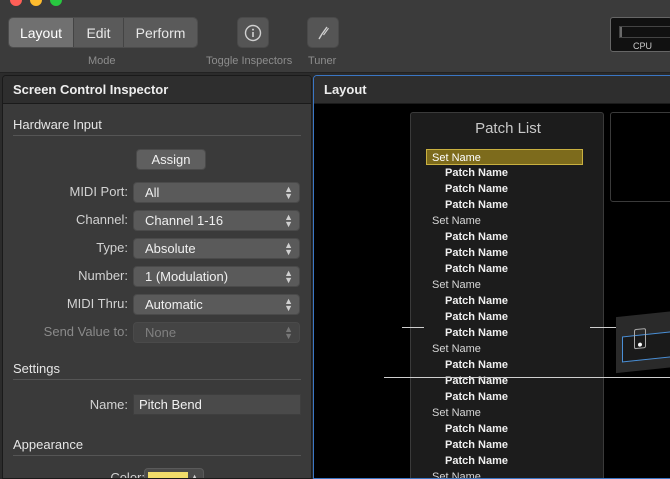 Image resolution: width=670 pixels, height=479 pixels. Describe the element at coordinates (216, 192) in the screenshot. I see `midi-port-popup: All ▲ ▼` at that location.